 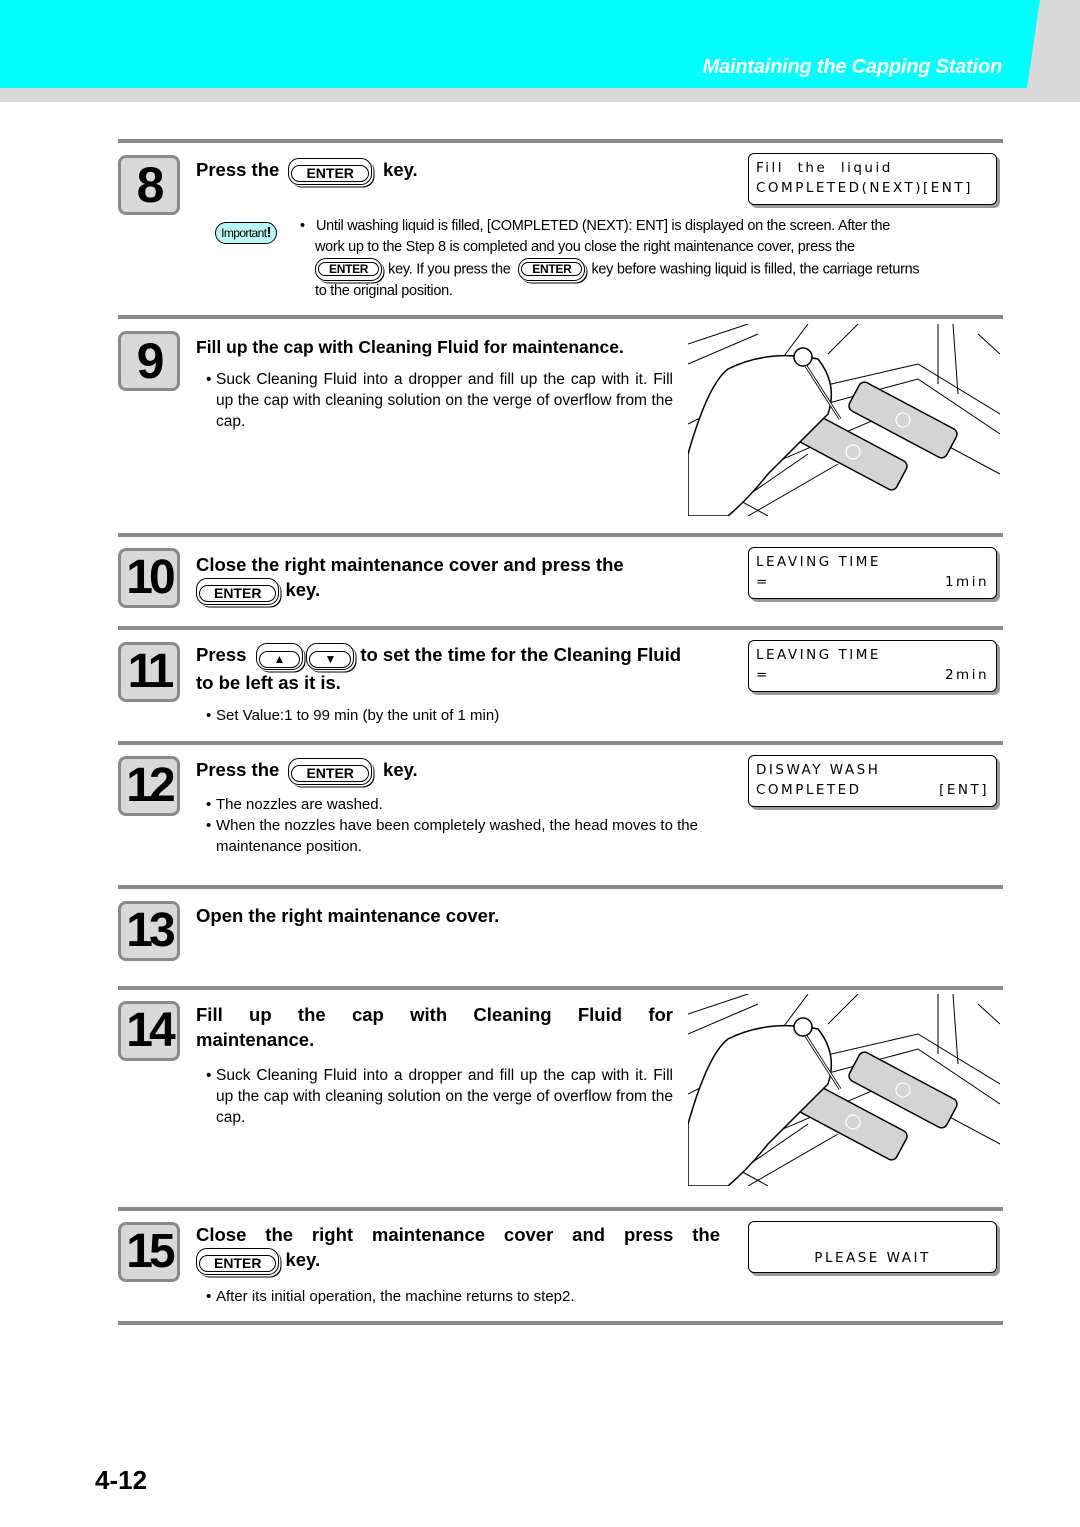 I want to click on lcd-text: 1min, so click(x=966, y=582).